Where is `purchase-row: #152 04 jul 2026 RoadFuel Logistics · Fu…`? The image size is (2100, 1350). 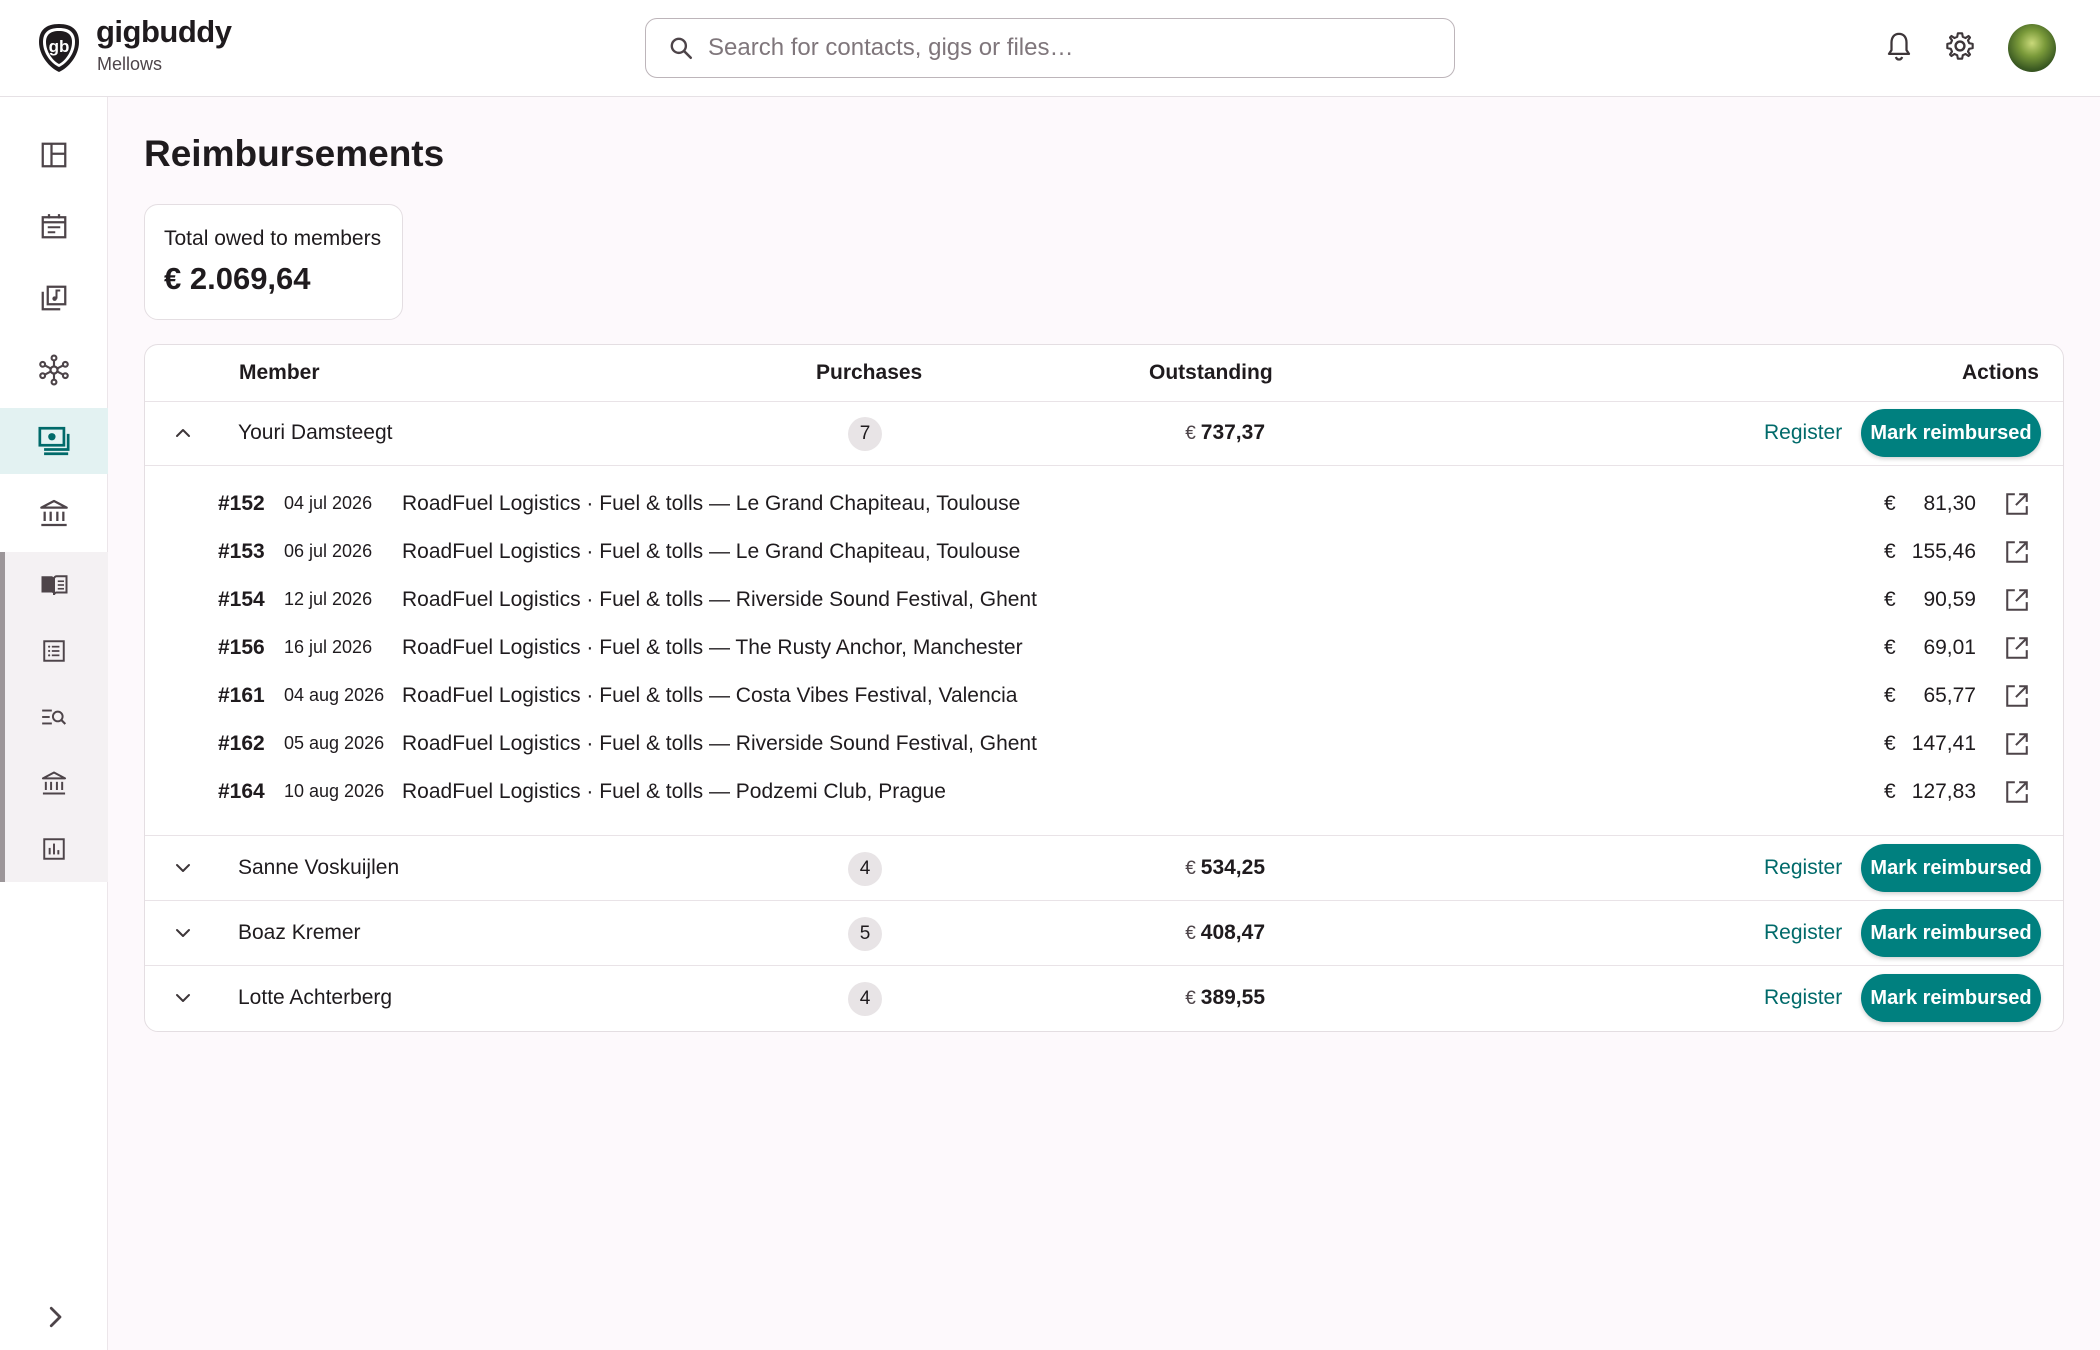 purchase-row: #152 04 jul 2026 RoadFuel Logistics · Fu… is located at coordinates (1104, 504).